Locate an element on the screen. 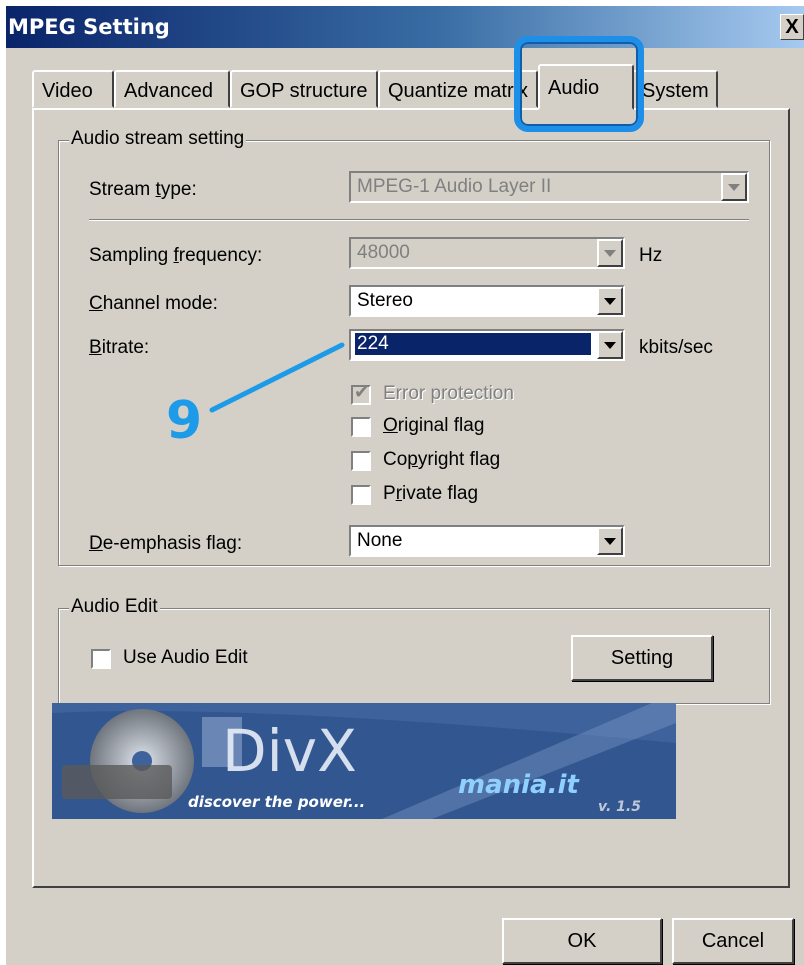 The image size is (804, 965). annotation-number: 9 is located at coordinates (184, 421).